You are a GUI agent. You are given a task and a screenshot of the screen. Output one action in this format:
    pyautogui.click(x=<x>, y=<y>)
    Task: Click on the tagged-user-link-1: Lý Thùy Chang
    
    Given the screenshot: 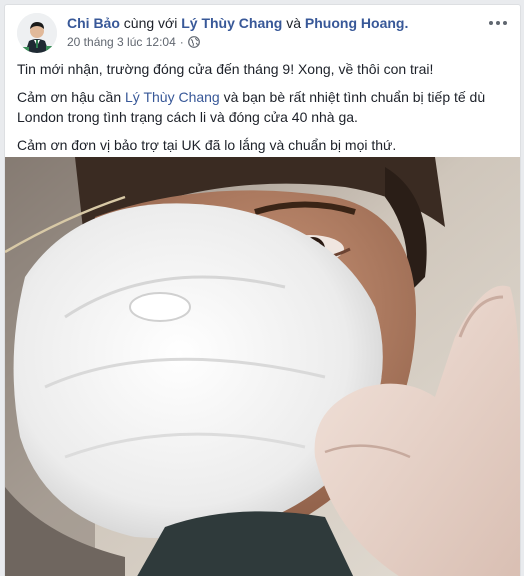 What is the action you would take?
    pyautogui.click(x=231, y=23)
    